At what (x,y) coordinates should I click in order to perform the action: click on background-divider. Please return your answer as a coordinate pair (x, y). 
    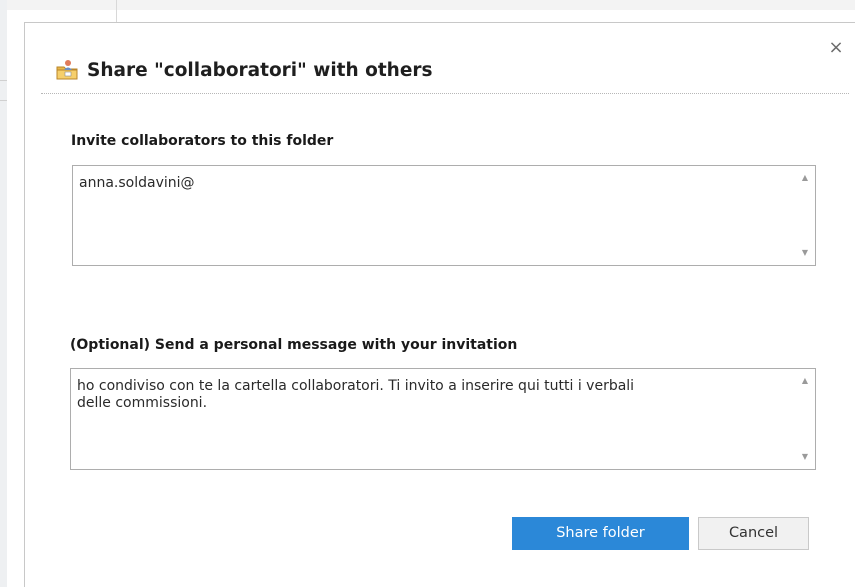
    Looking at the image, I should click on (116, 11).